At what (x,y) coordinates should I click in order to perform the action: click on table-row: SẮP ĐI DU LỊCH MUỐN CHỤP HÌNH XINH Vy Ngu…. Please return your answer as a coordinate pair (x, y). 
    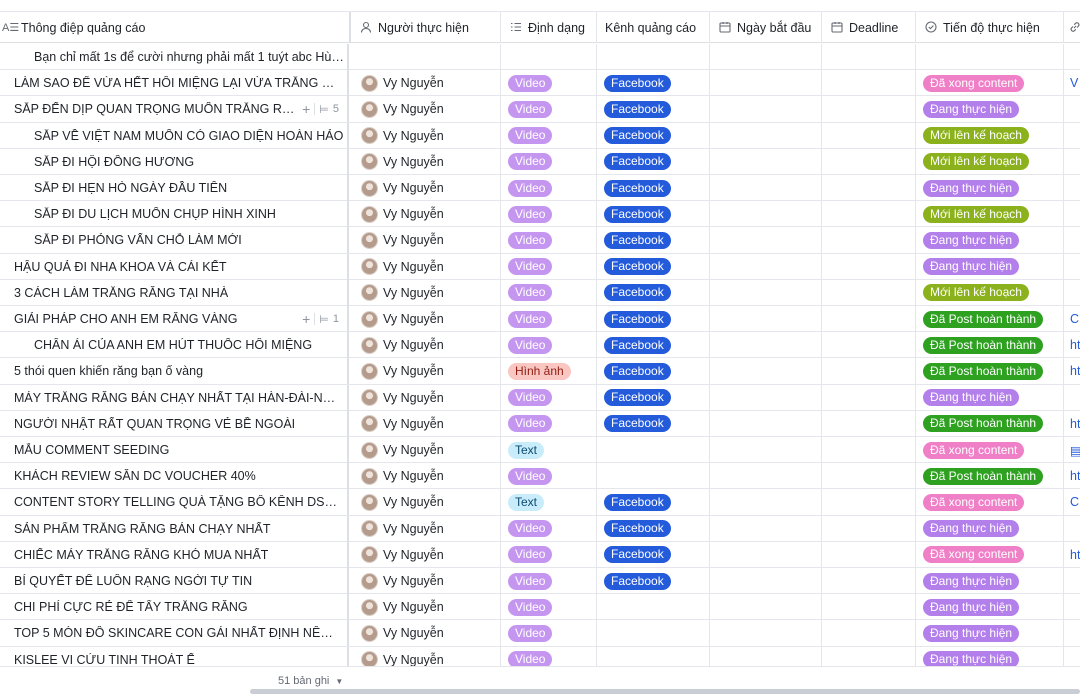
    Looking at the image, I should click on (540, 214).